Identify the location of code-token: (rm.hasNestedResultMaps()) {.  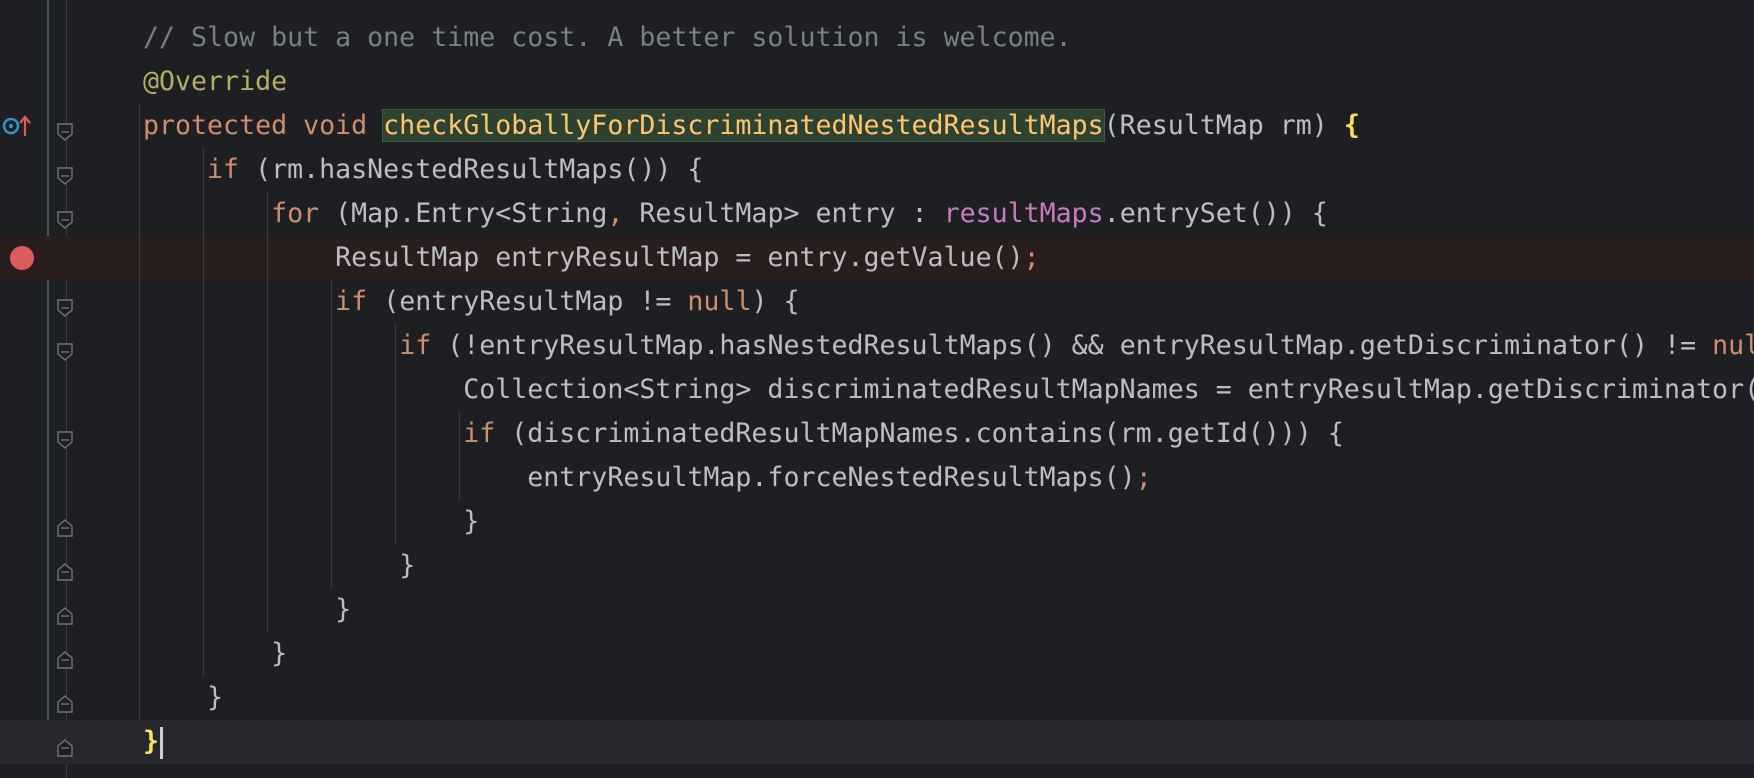
(479, 169).